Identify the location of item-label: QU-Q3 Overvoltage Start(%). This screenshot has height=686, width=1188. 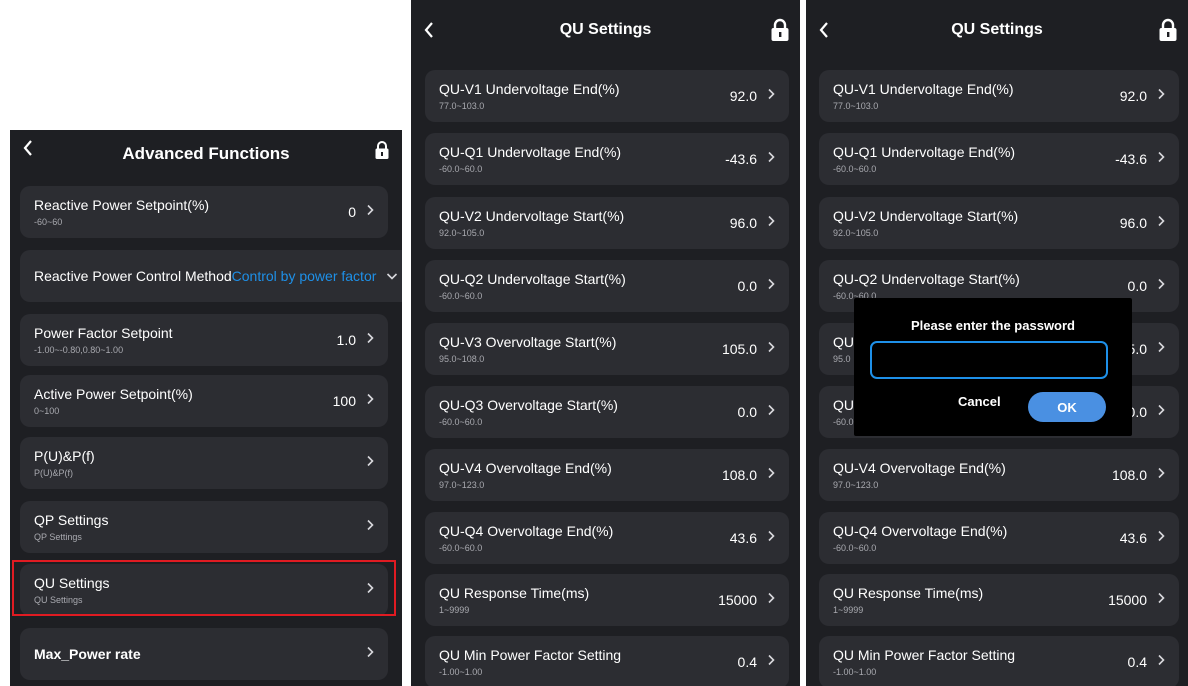
(528, 405).